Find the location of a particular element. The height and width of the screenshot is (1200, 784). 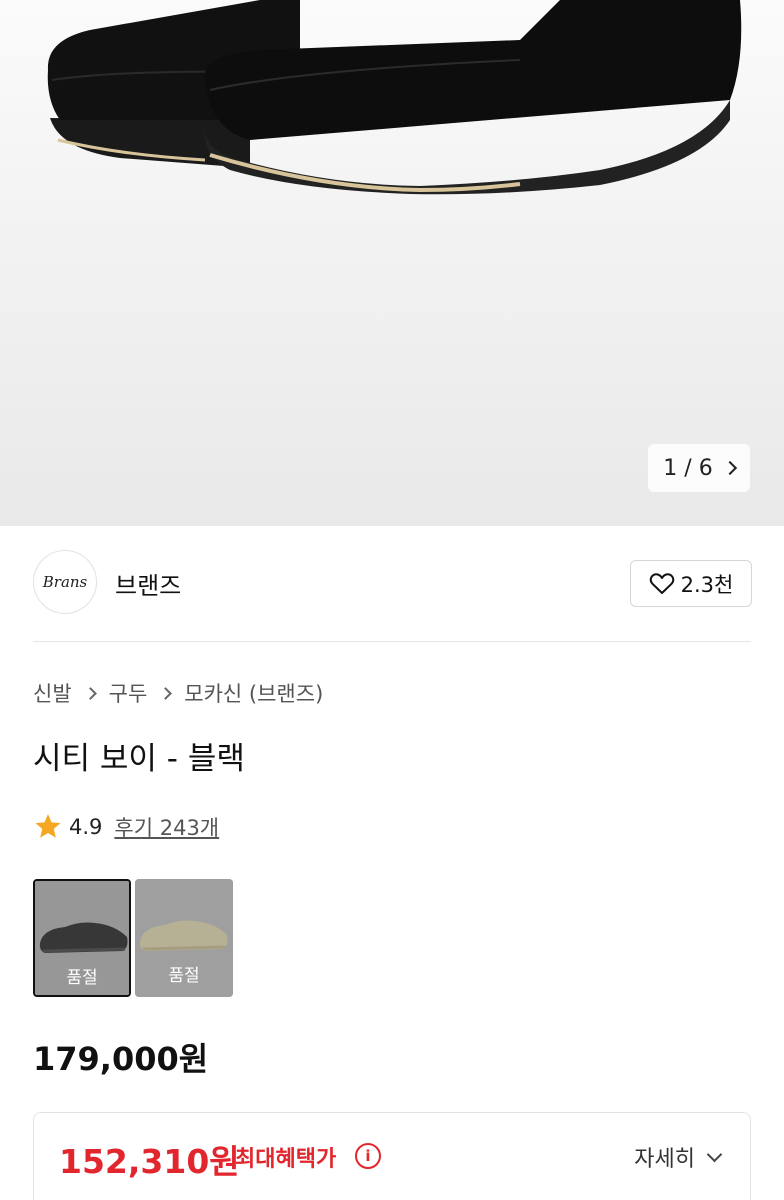

gallery-pager: 1 / 6 is located at coordinates (699, 468).